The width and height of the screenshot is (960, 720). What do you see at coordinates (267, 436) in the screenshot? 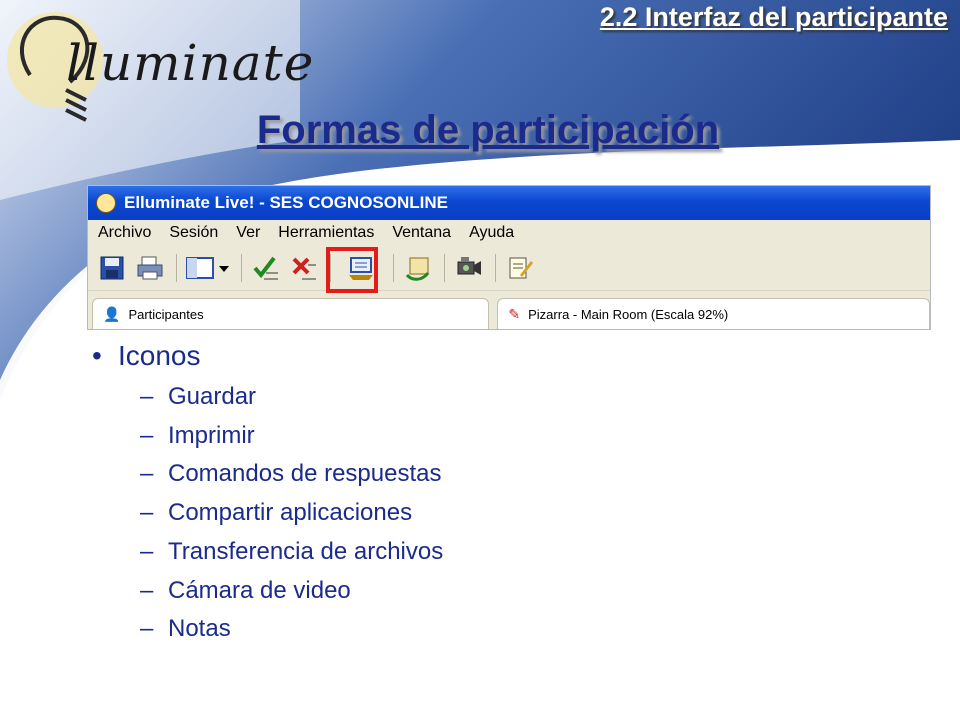
I see `list-item: – Imprimir` at bounding box center [267, 436].